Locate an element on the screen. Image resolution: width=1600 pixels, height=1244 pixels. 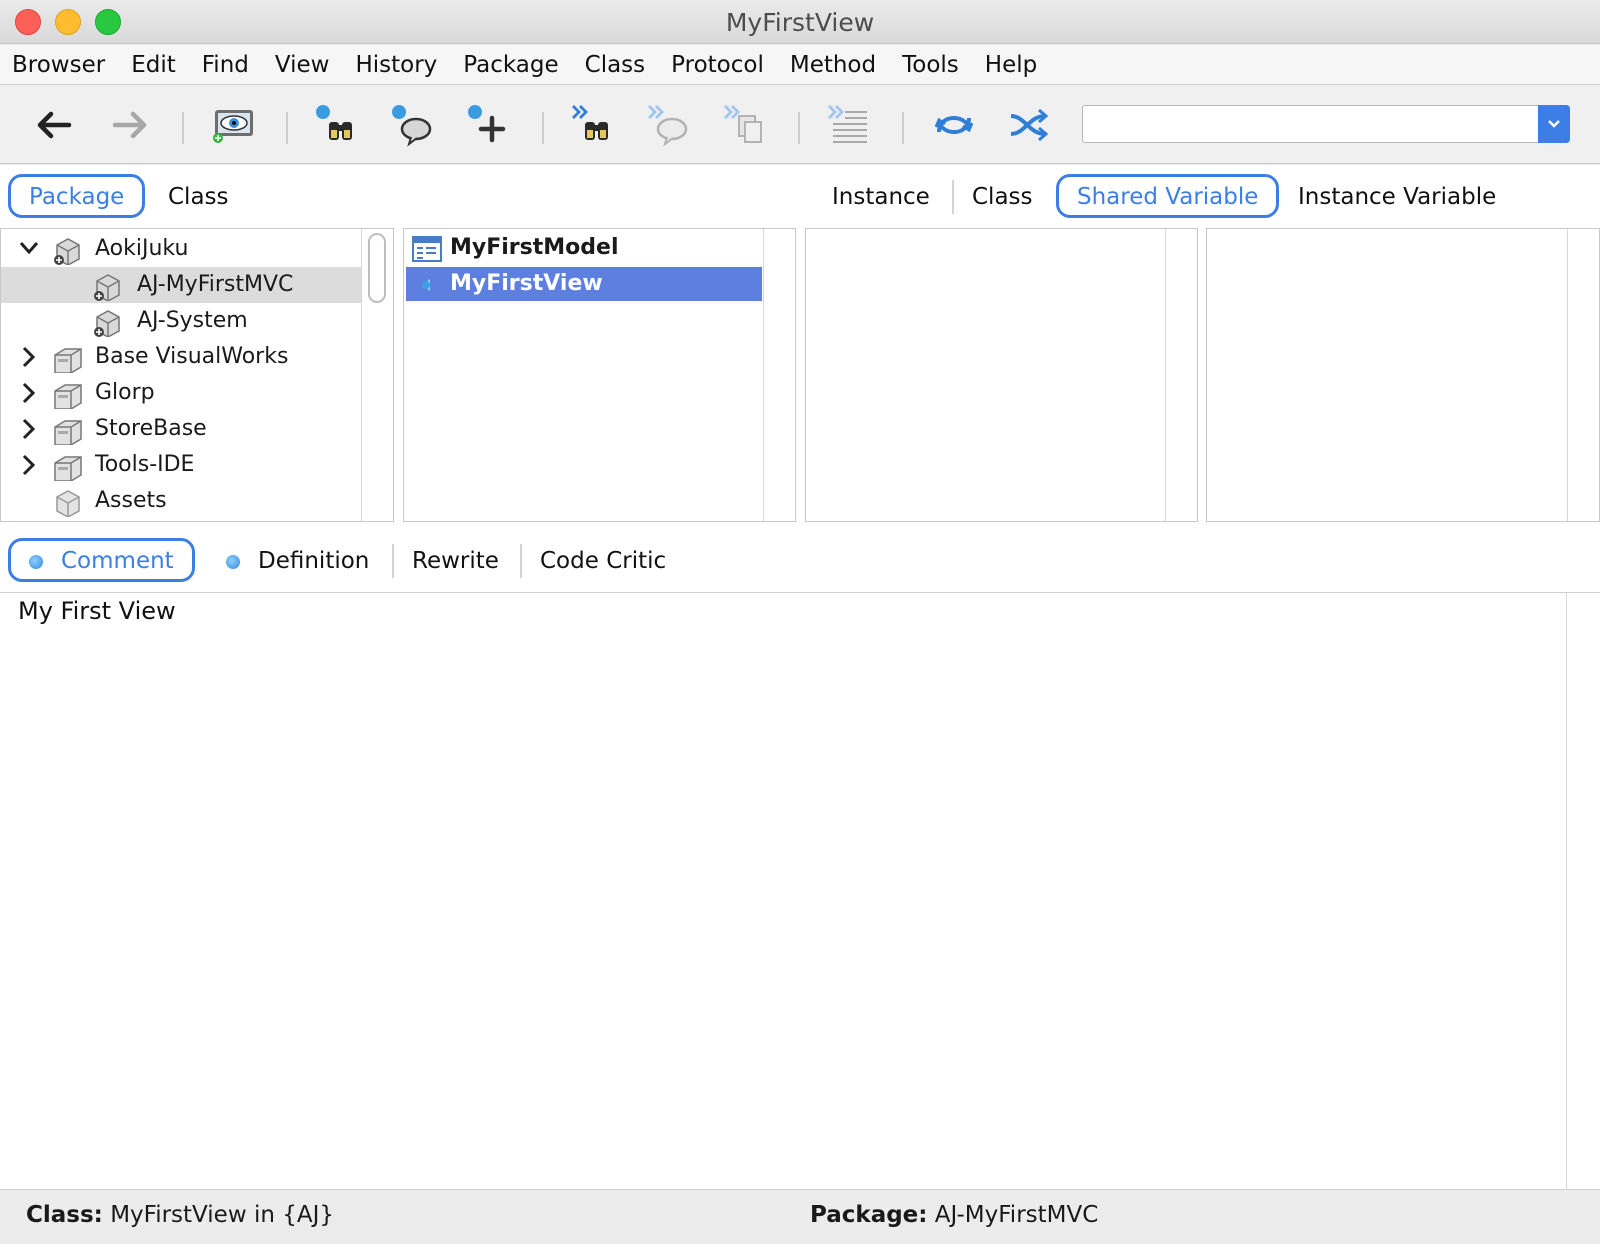
tab-shared-variable: Shared Variable is located at coordinates (1168, 196).